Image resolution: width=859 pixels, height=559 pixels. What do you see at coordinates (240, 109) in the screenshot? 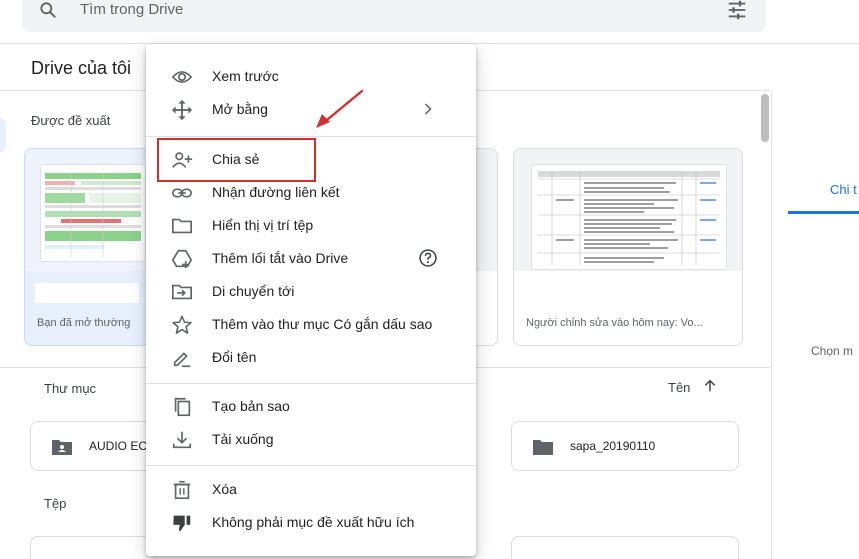
I see `menu-item-label: Mở bằng` at bounding box center [240, 109].